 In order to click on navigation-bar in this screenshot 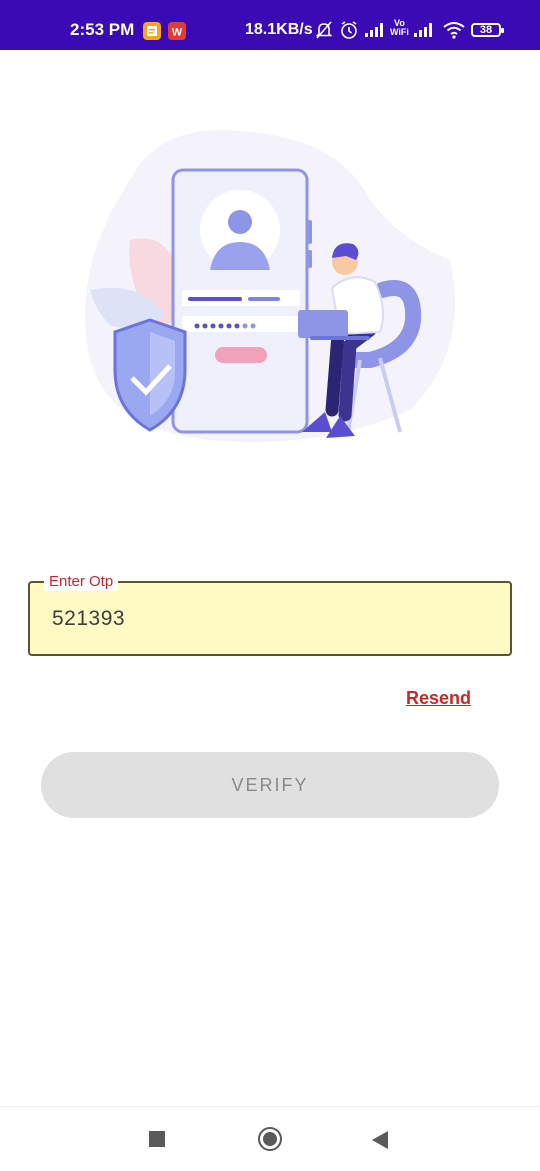, I will do `click(270, 1138)`.